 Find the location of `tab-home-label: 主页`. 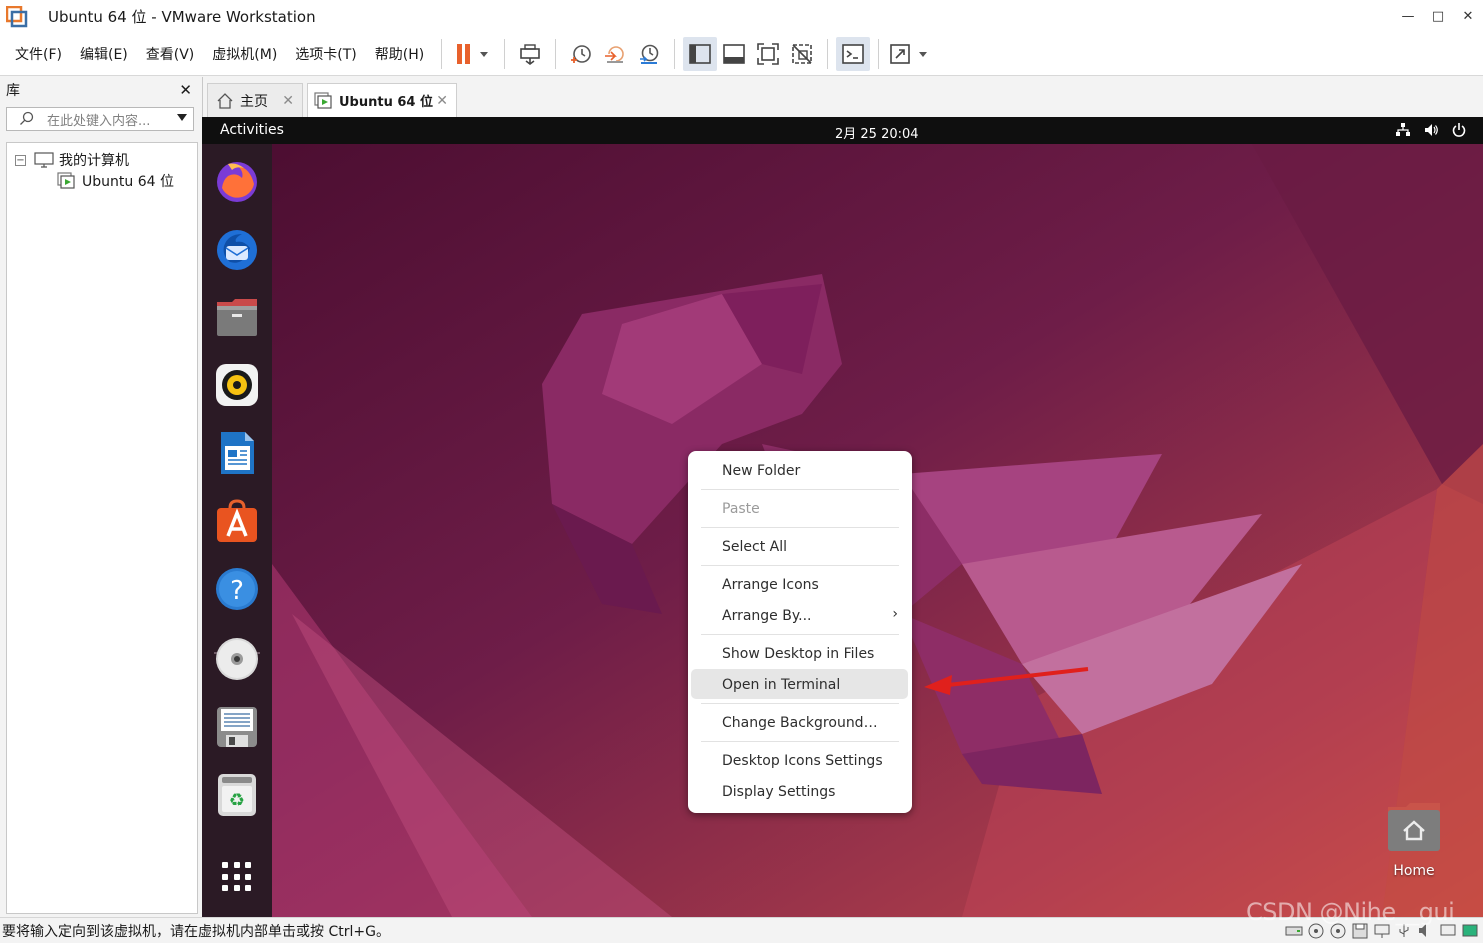

tab-home-label: 主页 is located at coordinates (254, 101).